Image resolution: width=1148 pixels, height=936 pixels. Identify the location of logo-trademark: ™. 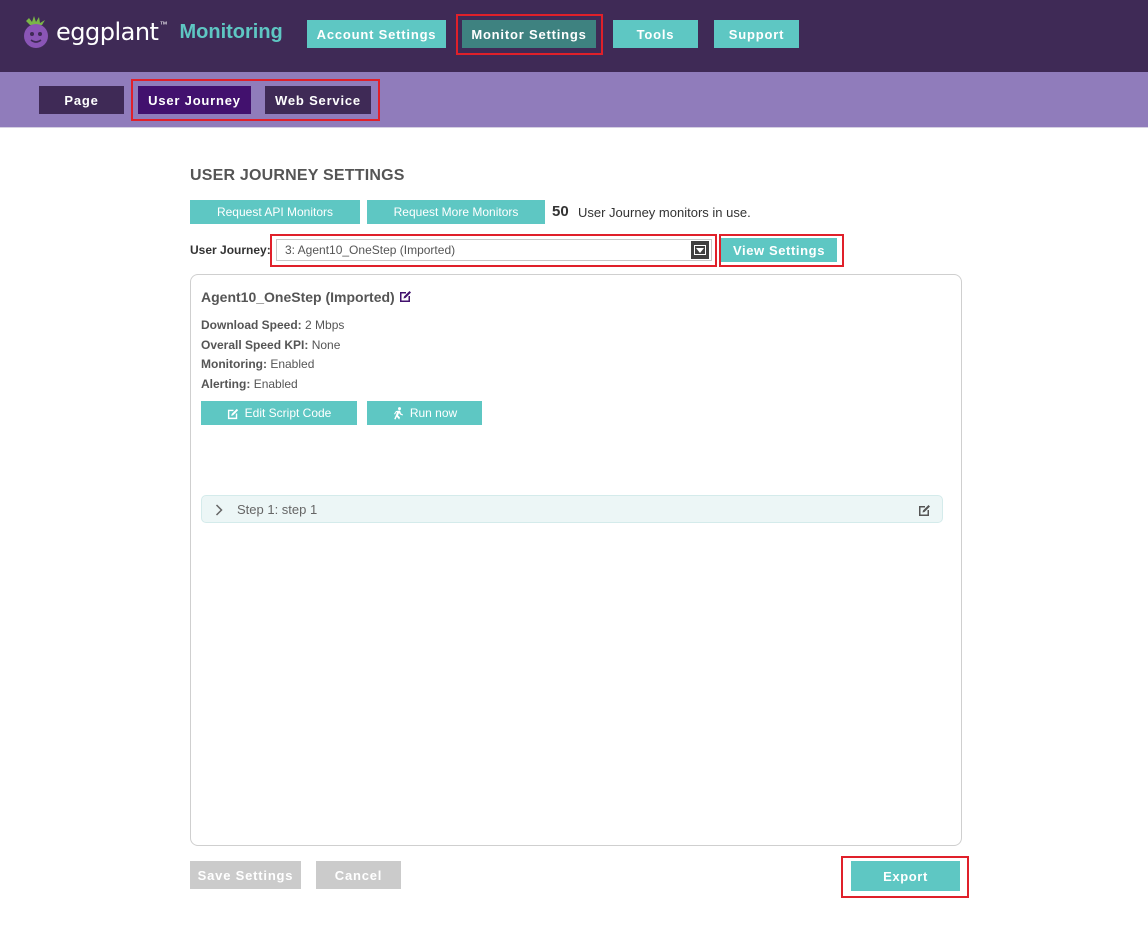
(163, 24).